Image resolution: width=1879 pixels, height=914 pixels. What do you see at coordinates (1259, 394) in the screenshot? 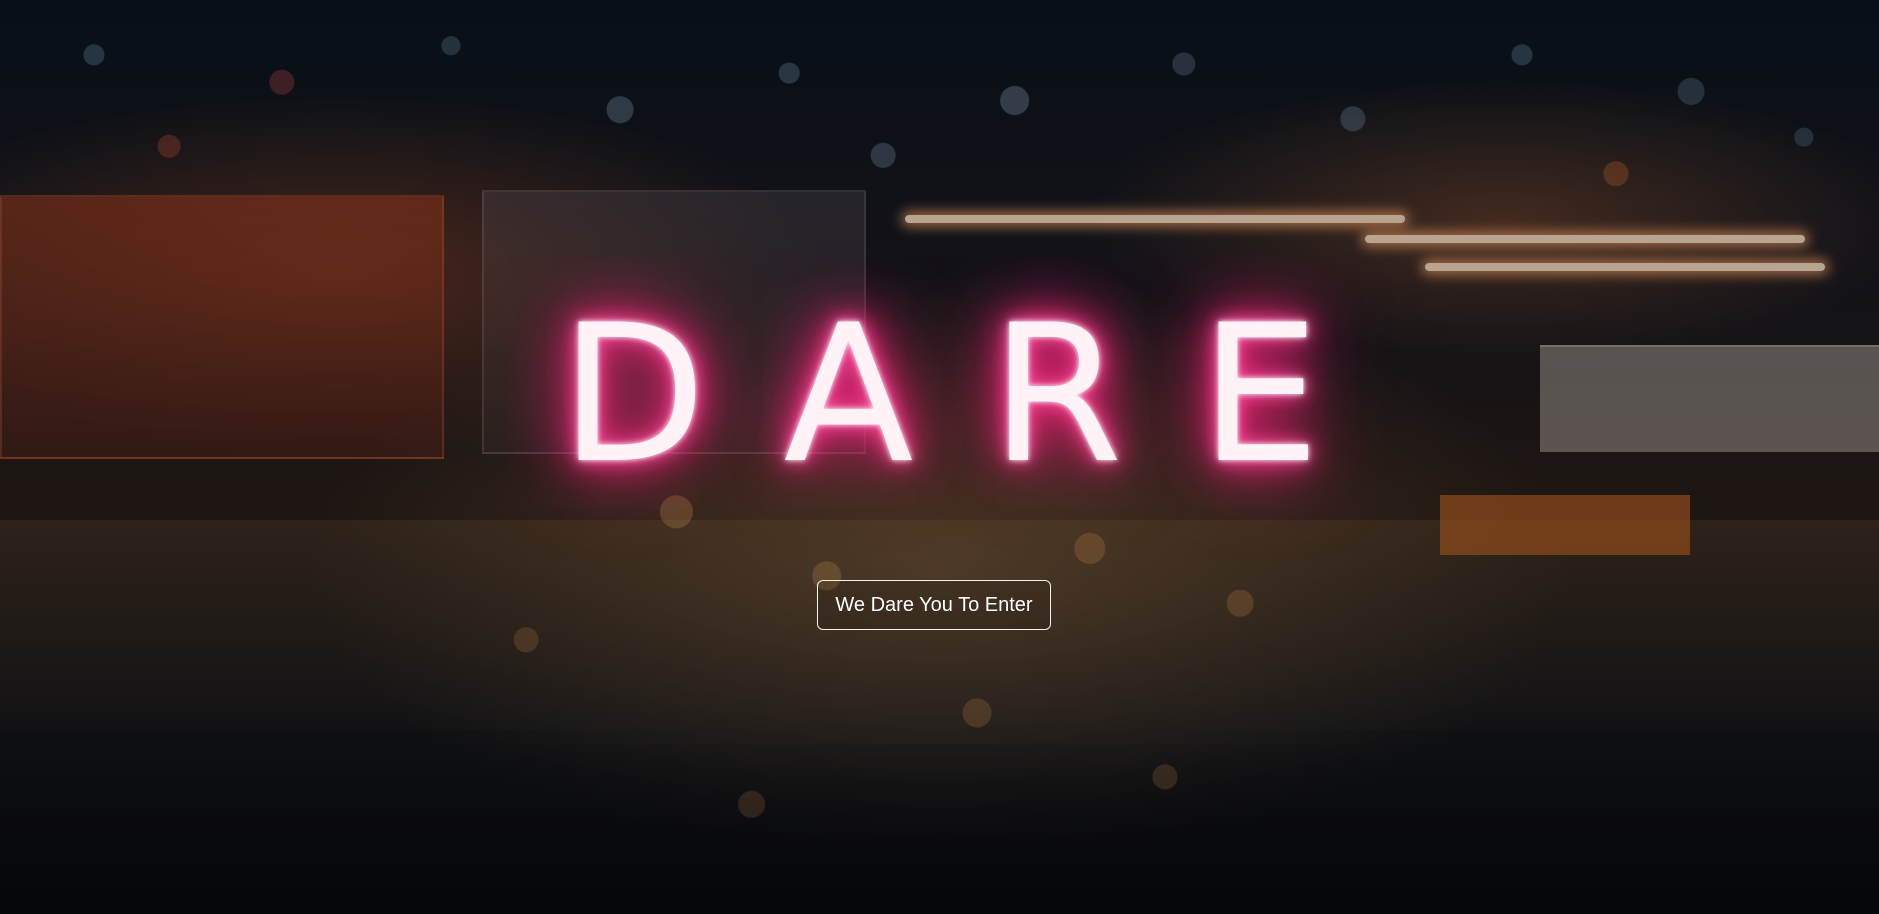
I see `brand-letter-e: E` at bounding box center [1259, 394].